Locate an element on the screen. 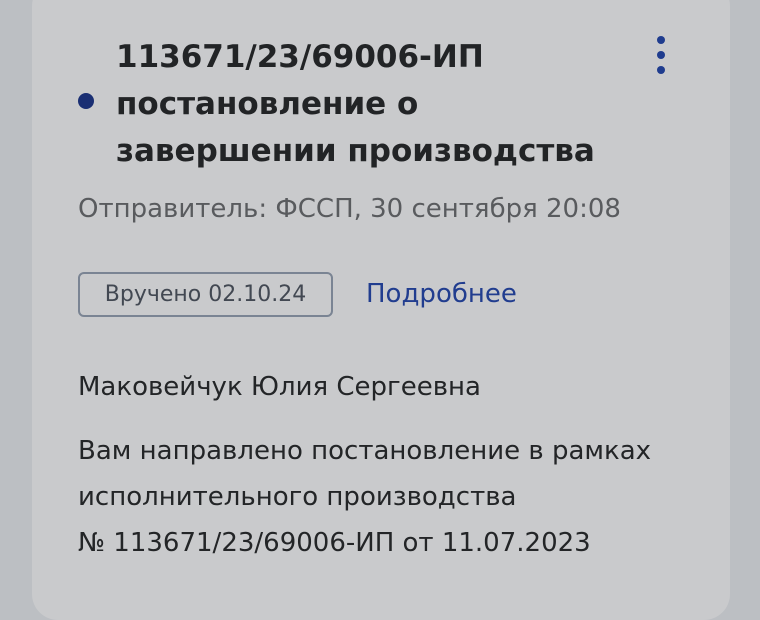 The height and width of the screenshot is (620, 760). details-link: Подробнее is located at coordinates (441, 294).